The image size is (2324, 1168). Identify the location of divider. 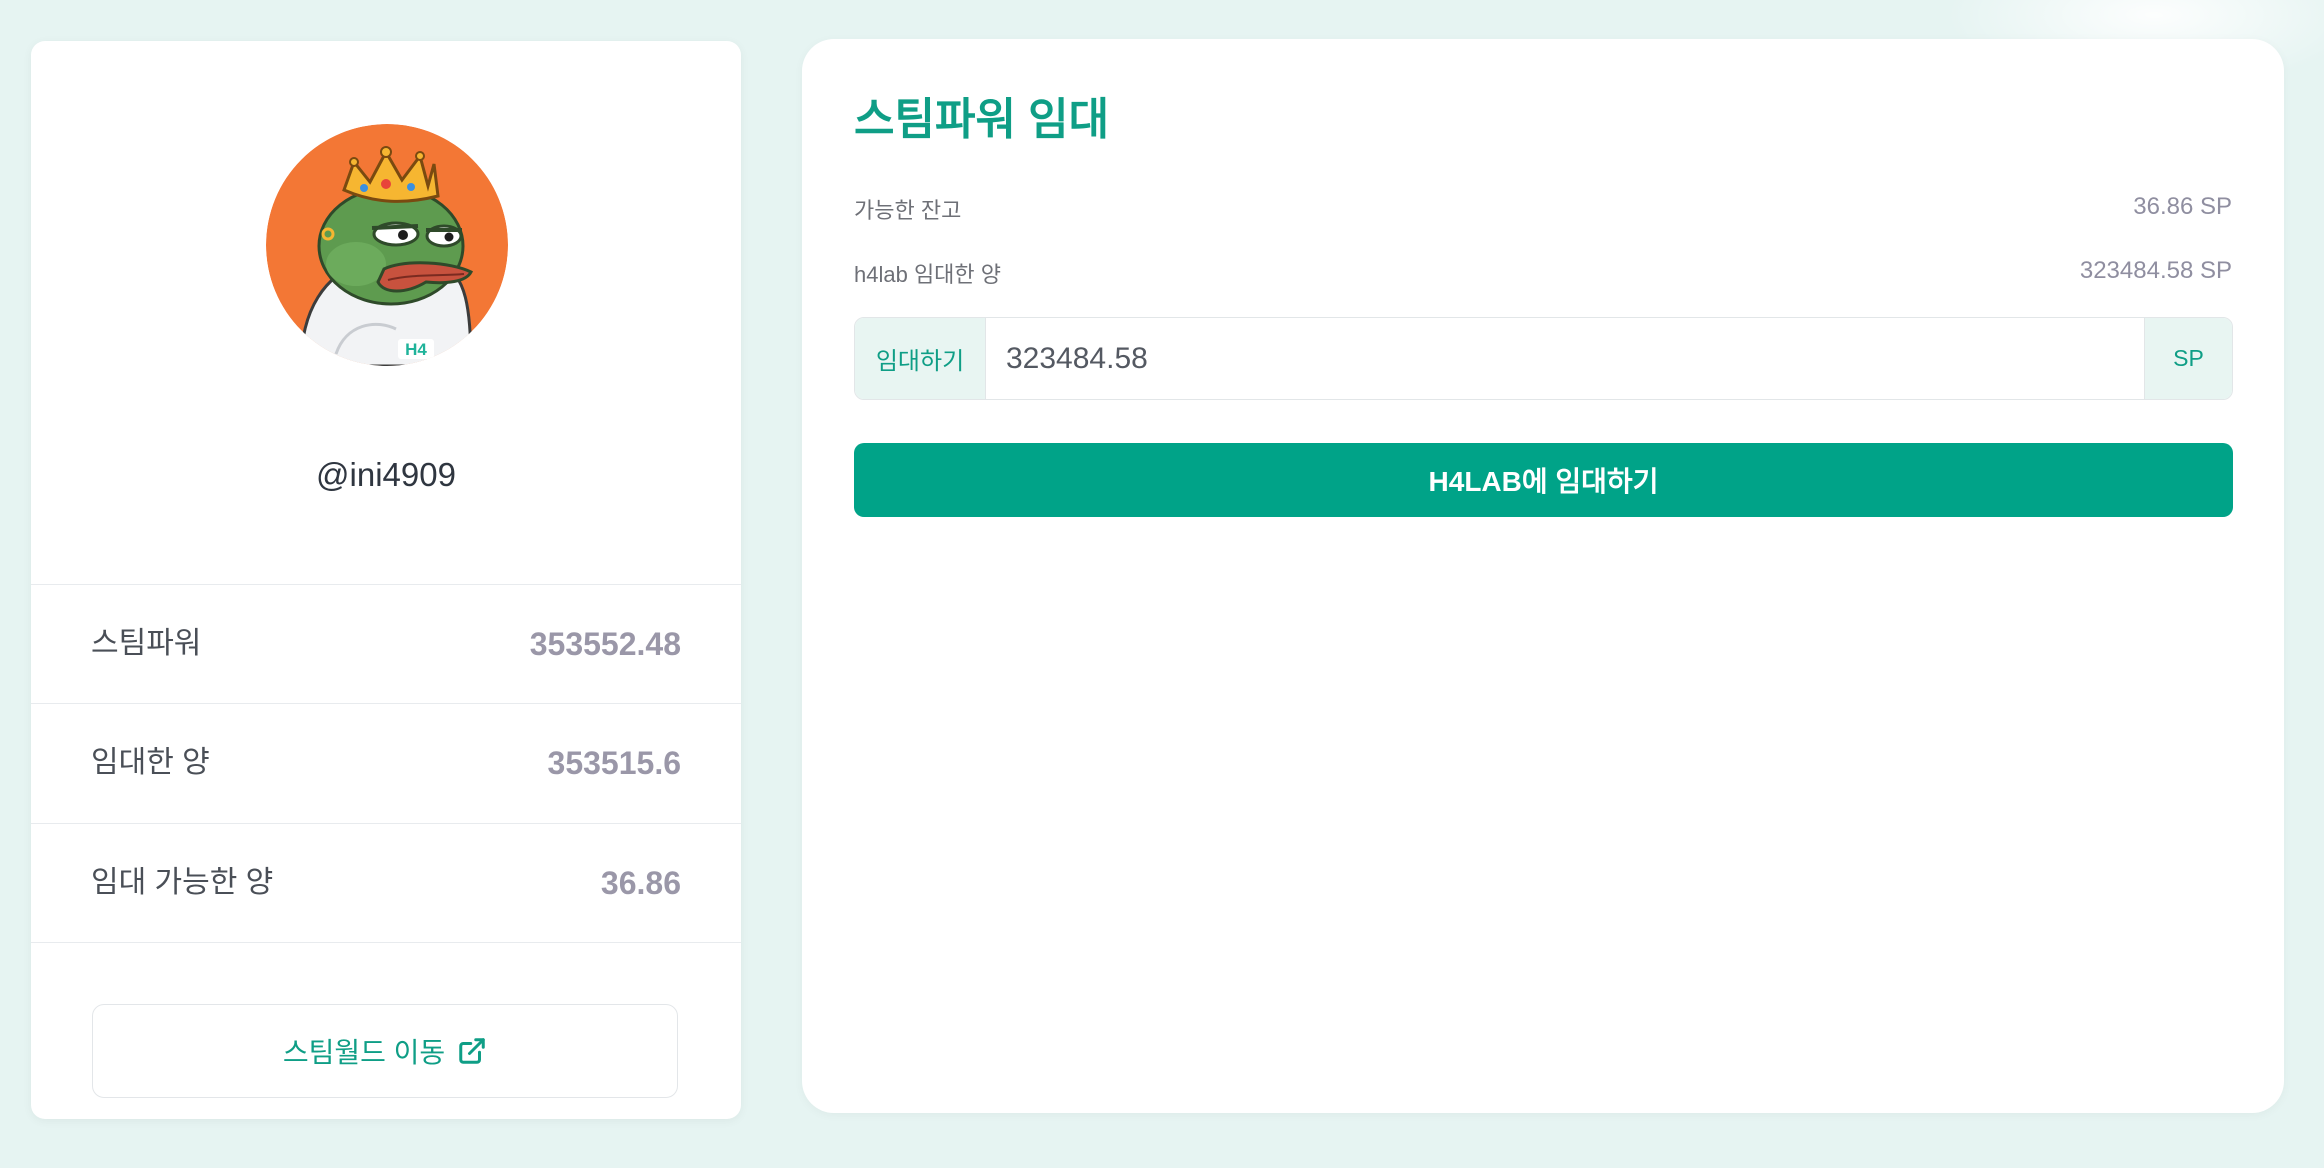
(386, 942).